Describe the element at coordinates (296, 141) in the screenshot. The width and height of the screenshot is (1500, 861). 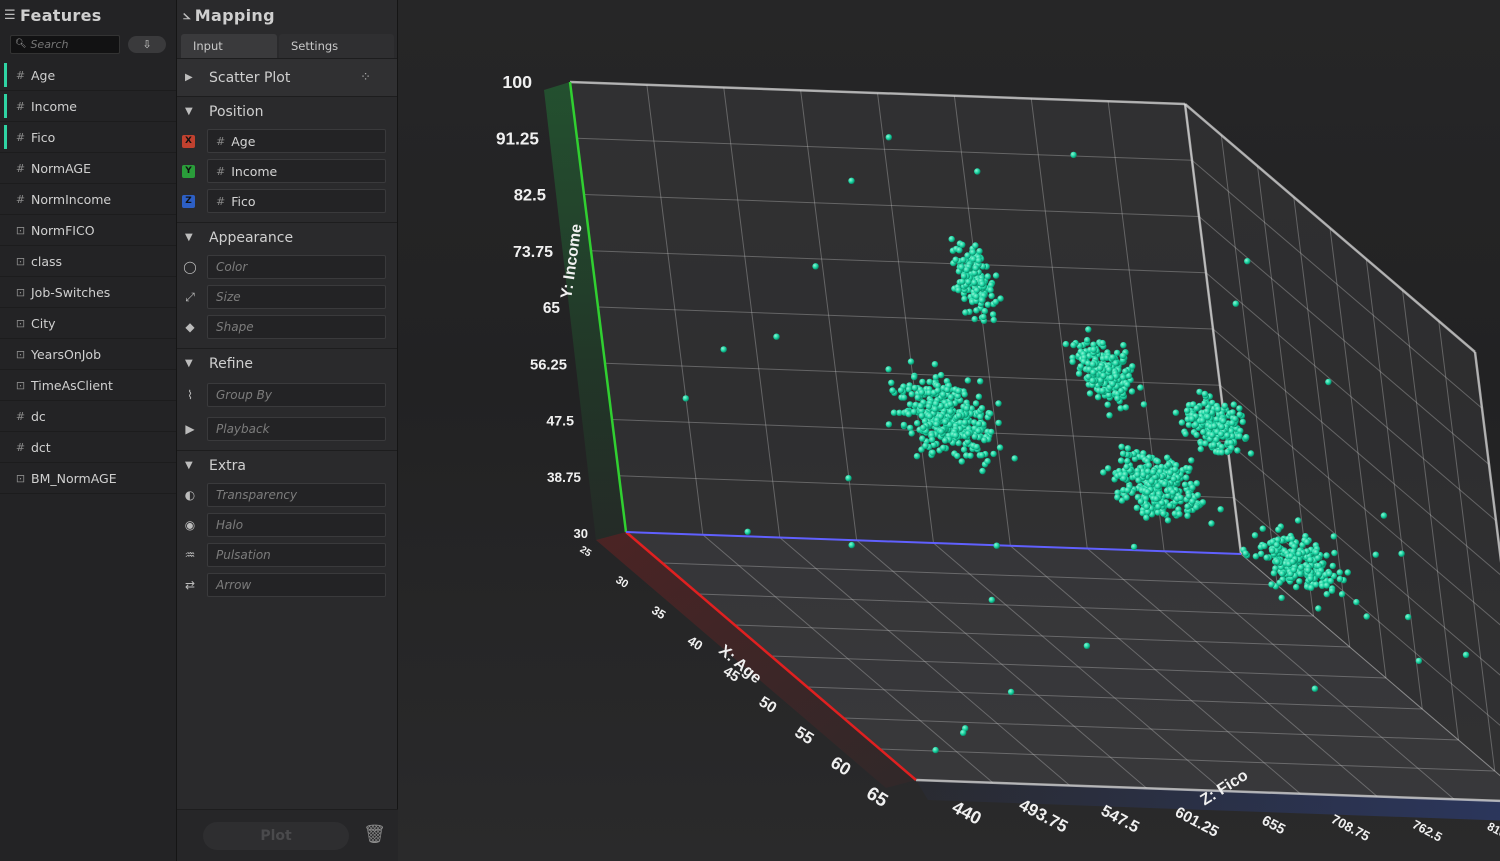
I see `x-axis-field: # Age` at that location.